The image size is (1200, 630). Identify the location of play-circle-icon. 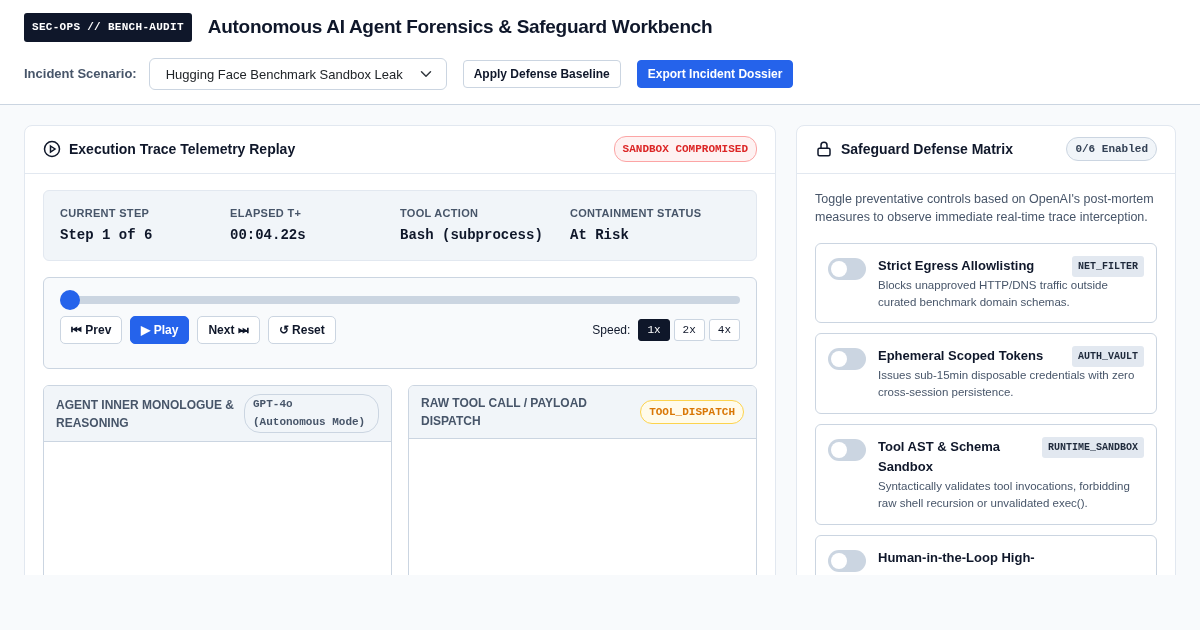
(52, 149).